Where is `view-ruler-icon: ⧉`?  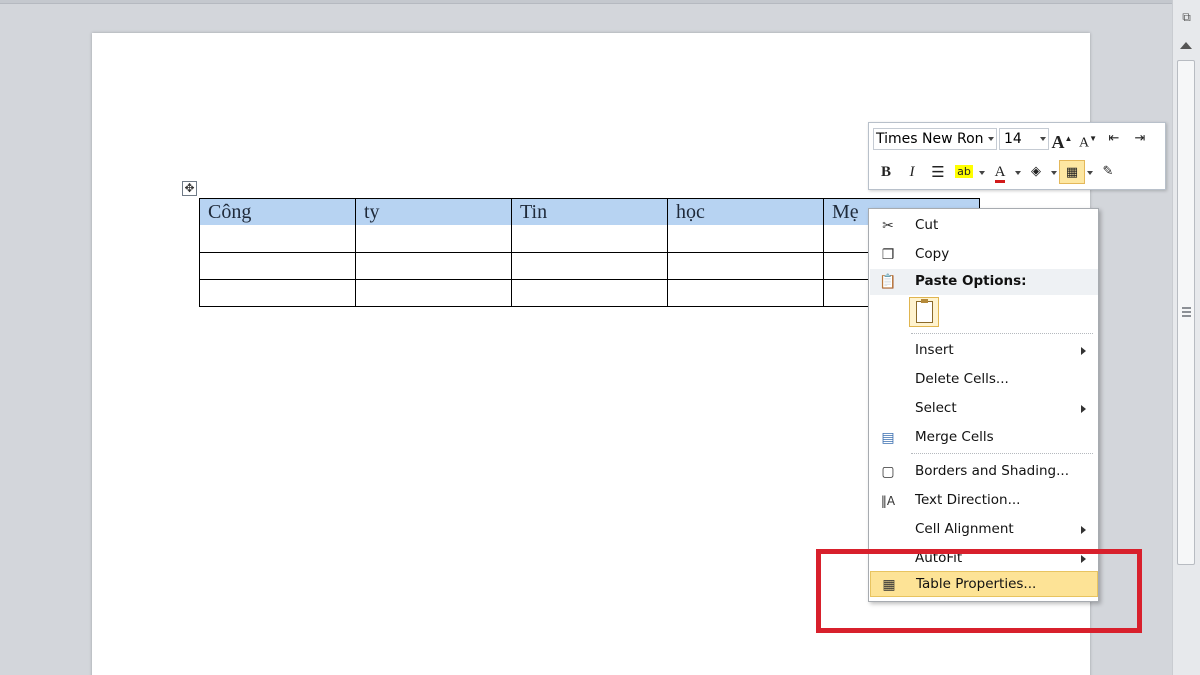 view-ruler-icon: ⧉ is located at coordinates (1186, 17).